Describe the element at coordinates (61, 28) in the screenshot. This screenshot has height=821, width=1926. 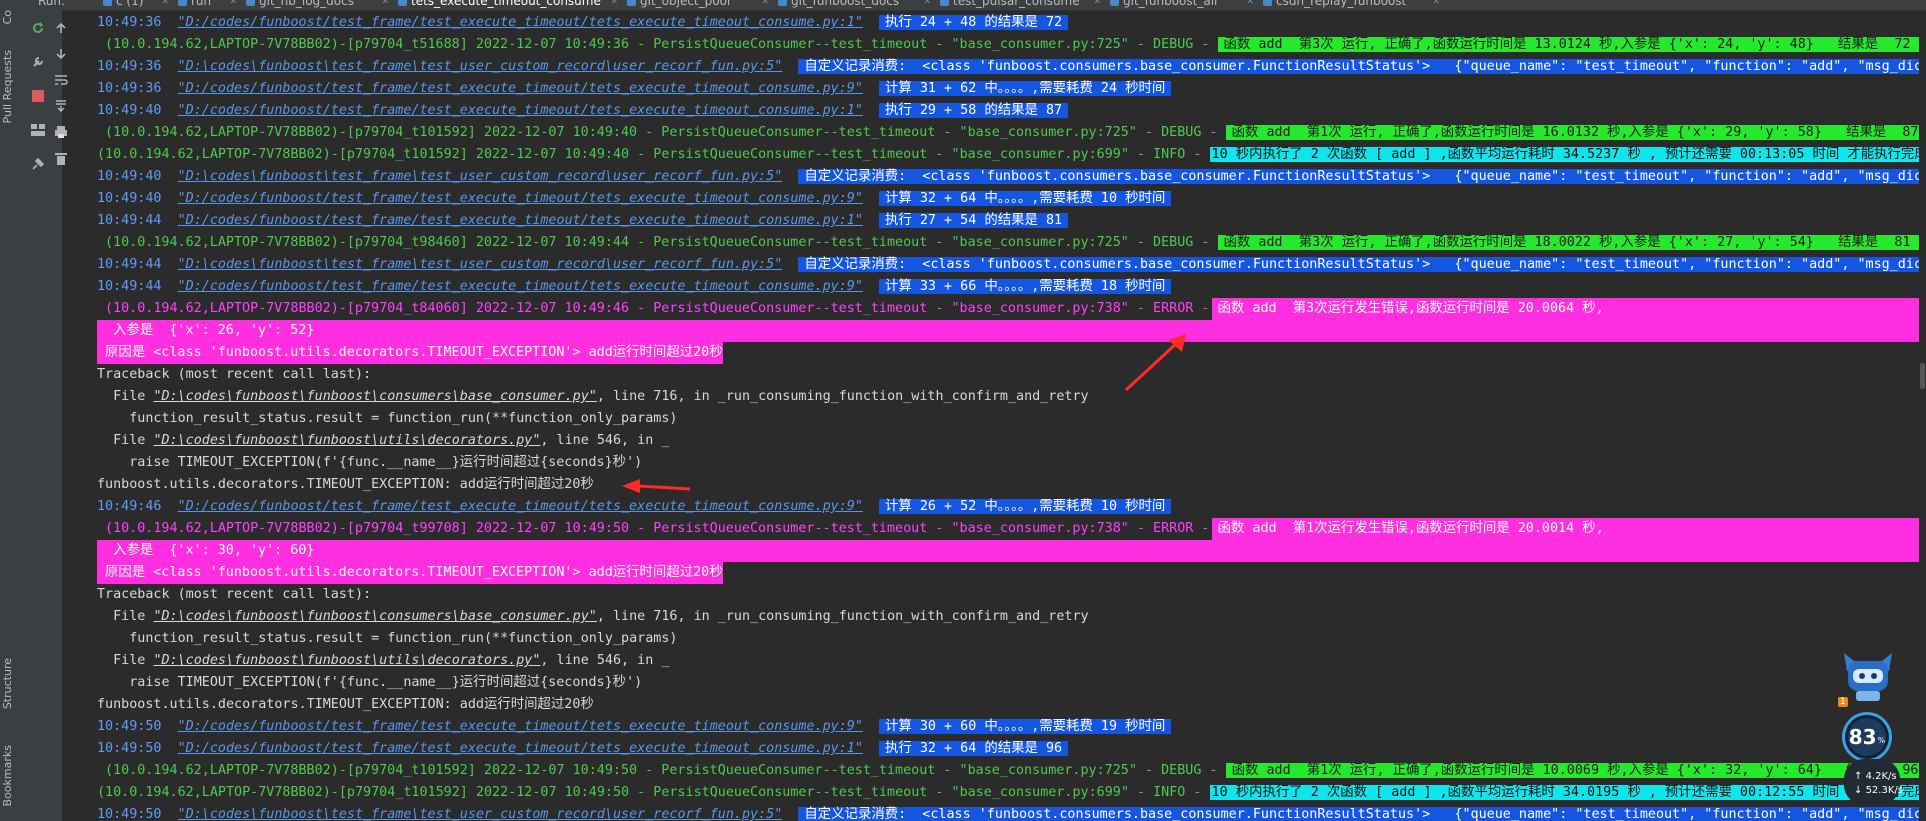
I see `scroll-up-icon` at that location.